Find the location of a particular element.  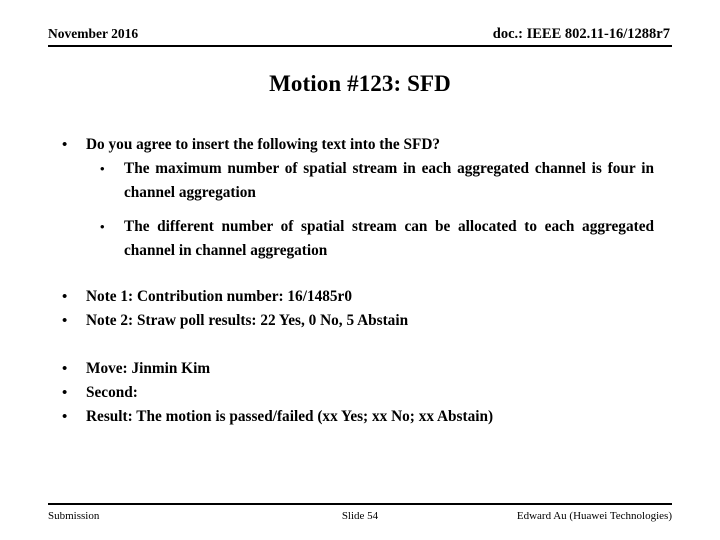

motion-move: • Move: Jinmin Kim is located at coordinates (360, 369).